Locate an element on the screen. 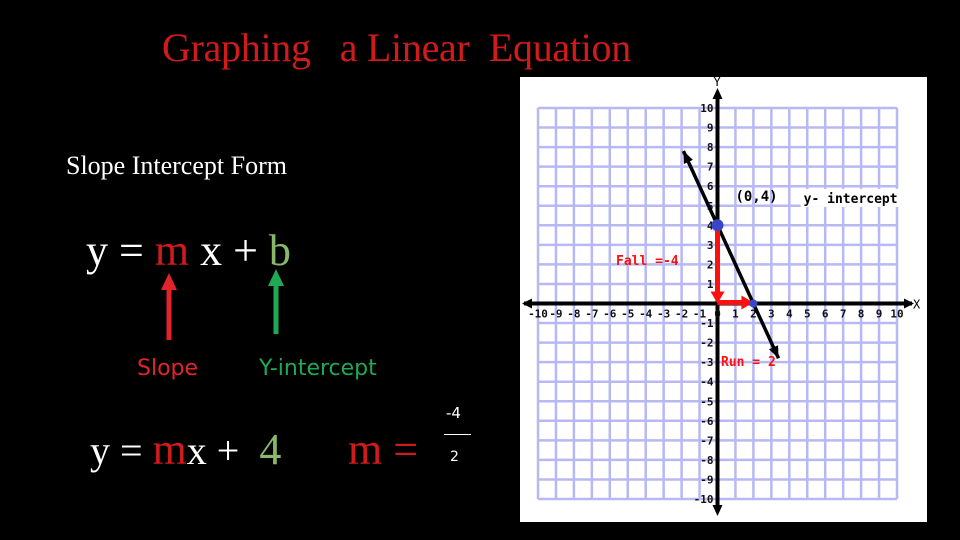 This screenshot has width=960, height=540. x-tick-label: 1 is located at coordinates (735, 314).